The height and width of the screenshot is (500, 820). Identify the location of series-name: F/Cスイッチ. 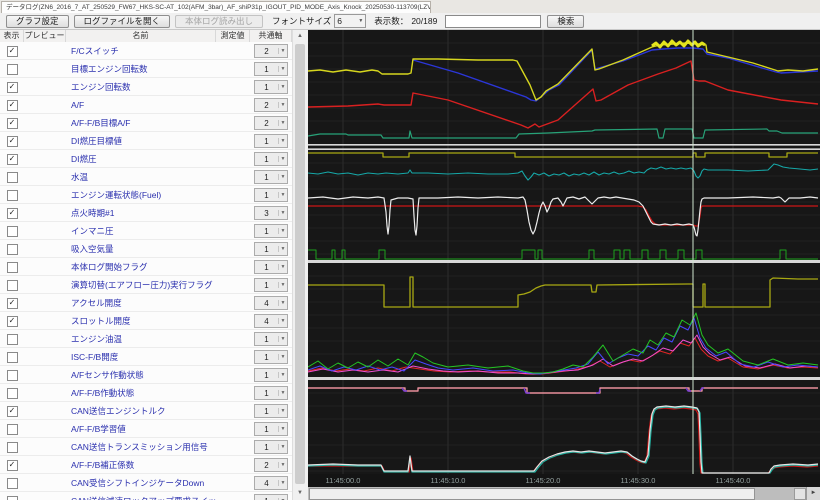
(141, 51).